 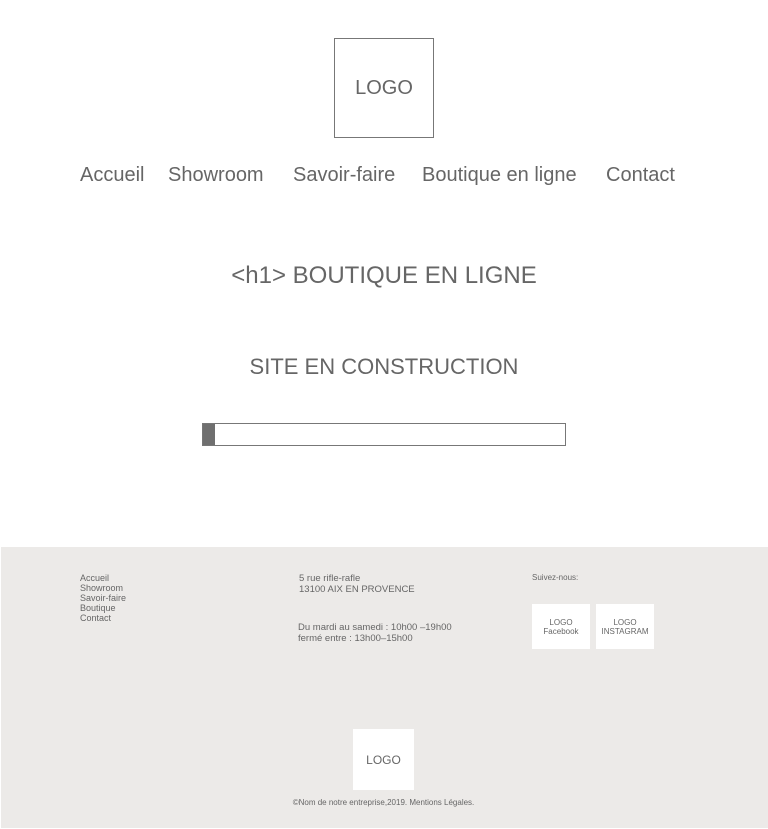 What do you see at coordinates (384, 366) in the screenshot?
I see `construction-notice: SITE EN CONSTRUCTION` at bounding box center [384, 366].